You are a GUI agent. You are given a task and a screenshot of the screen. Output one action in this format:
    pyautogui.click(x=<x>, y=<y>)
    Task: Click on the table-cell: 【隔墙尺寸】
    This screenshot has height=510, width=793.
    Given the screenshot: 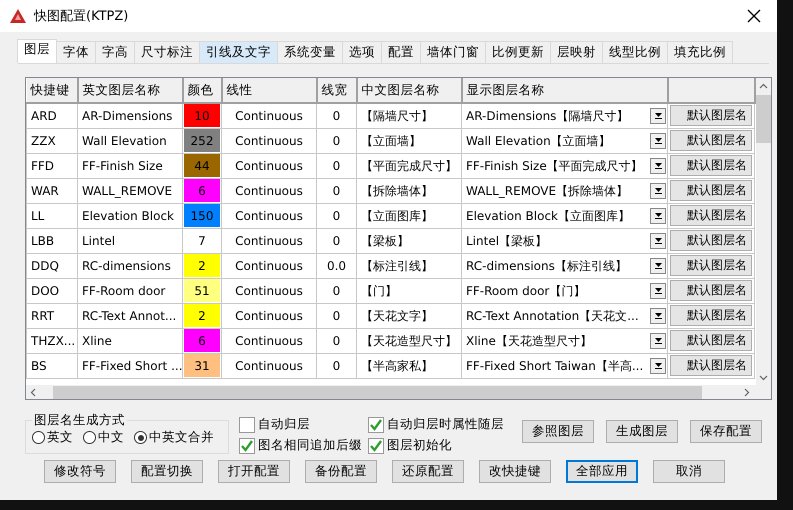 What is the action you would take?
    pyautogui.click(x=409, y=115)
    